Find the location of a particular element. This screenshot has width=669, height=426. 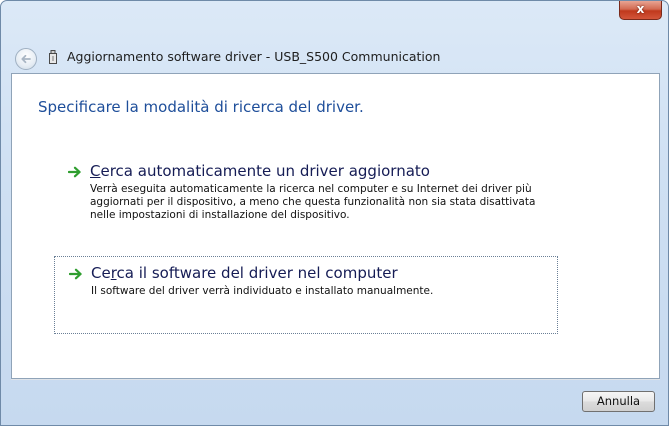

cancel-button: Annulla is located at coordinates (618, 401).